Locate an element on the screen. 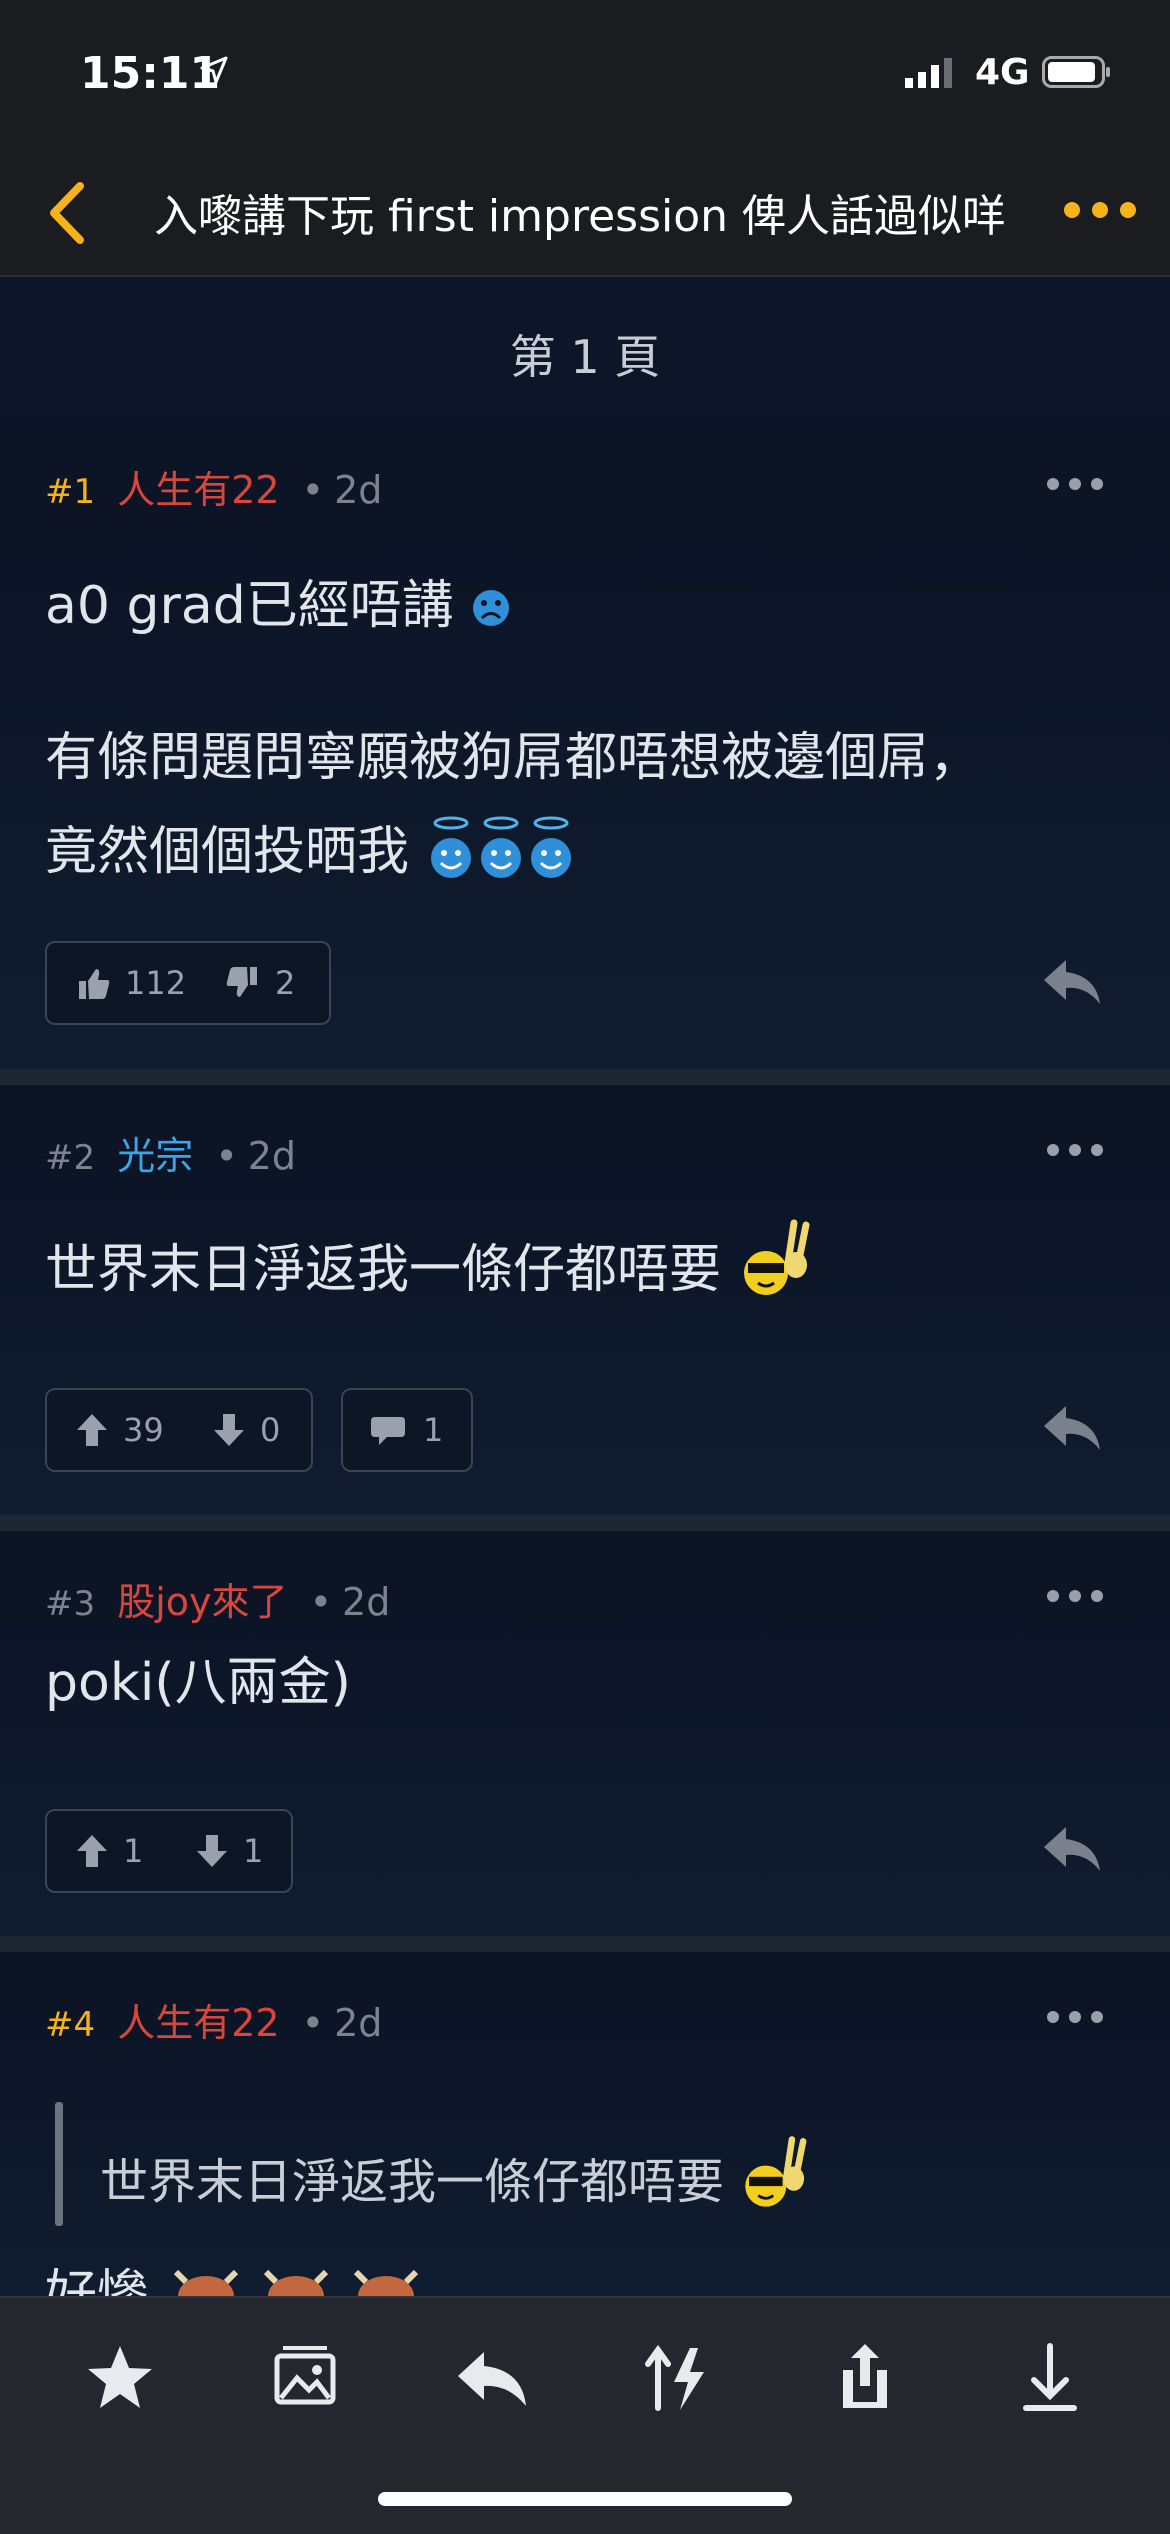  upvote-count: 39 is located at coordinates (143, 1430).